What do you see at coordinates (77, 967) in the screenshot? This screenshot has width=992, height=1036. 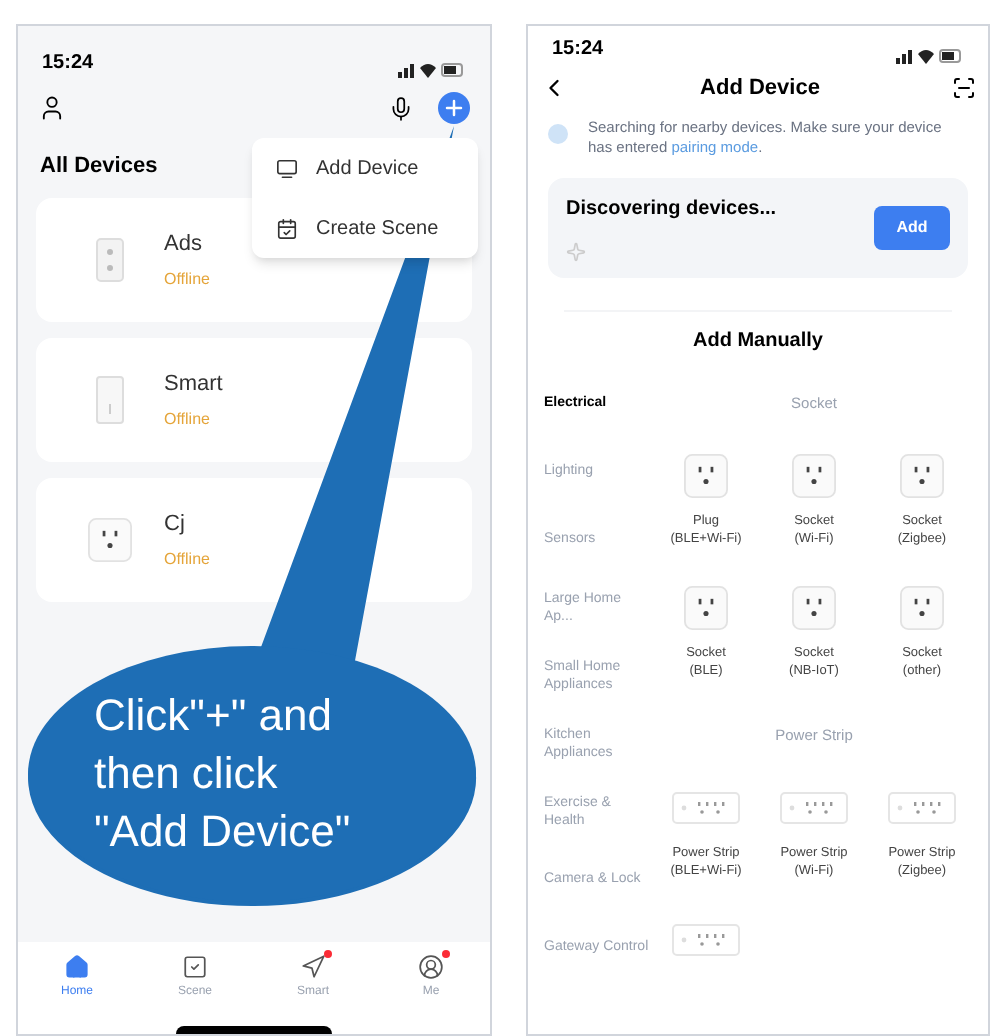 I see `home-icon` at bounding box center [77, 967].